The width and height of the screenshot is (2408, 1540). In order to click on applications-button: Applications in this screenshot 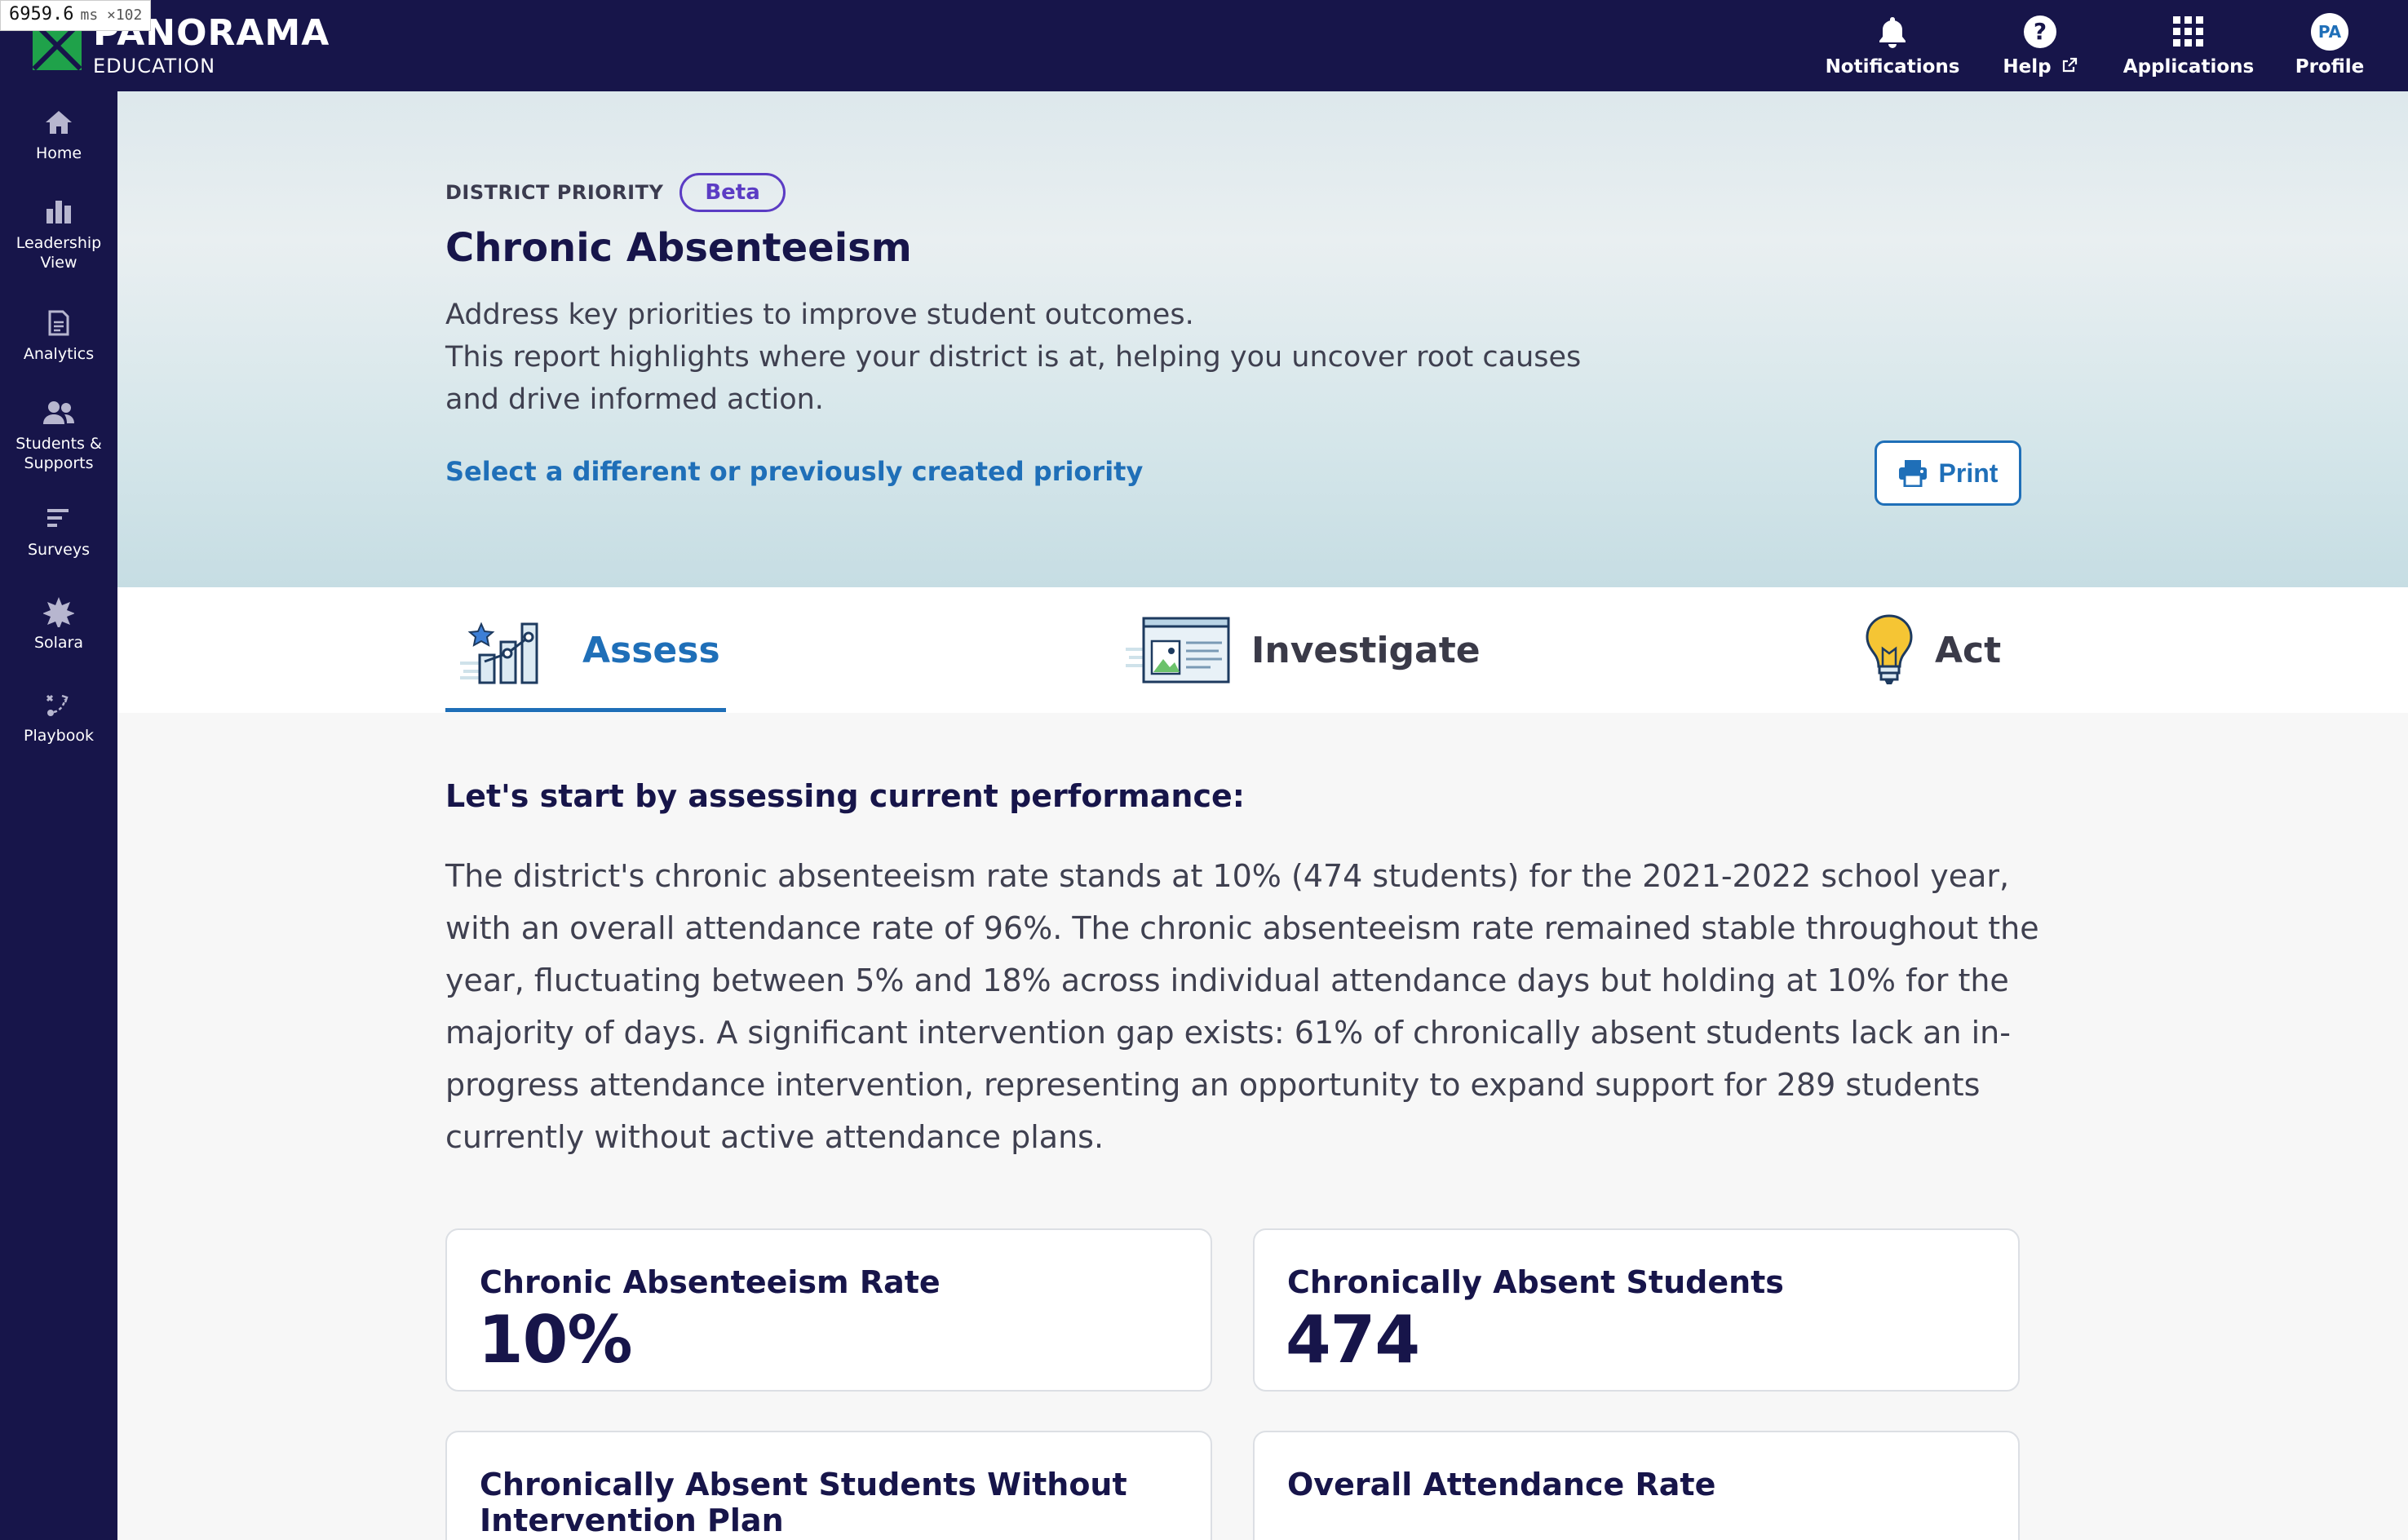, I will do `click(2188, 45)`.